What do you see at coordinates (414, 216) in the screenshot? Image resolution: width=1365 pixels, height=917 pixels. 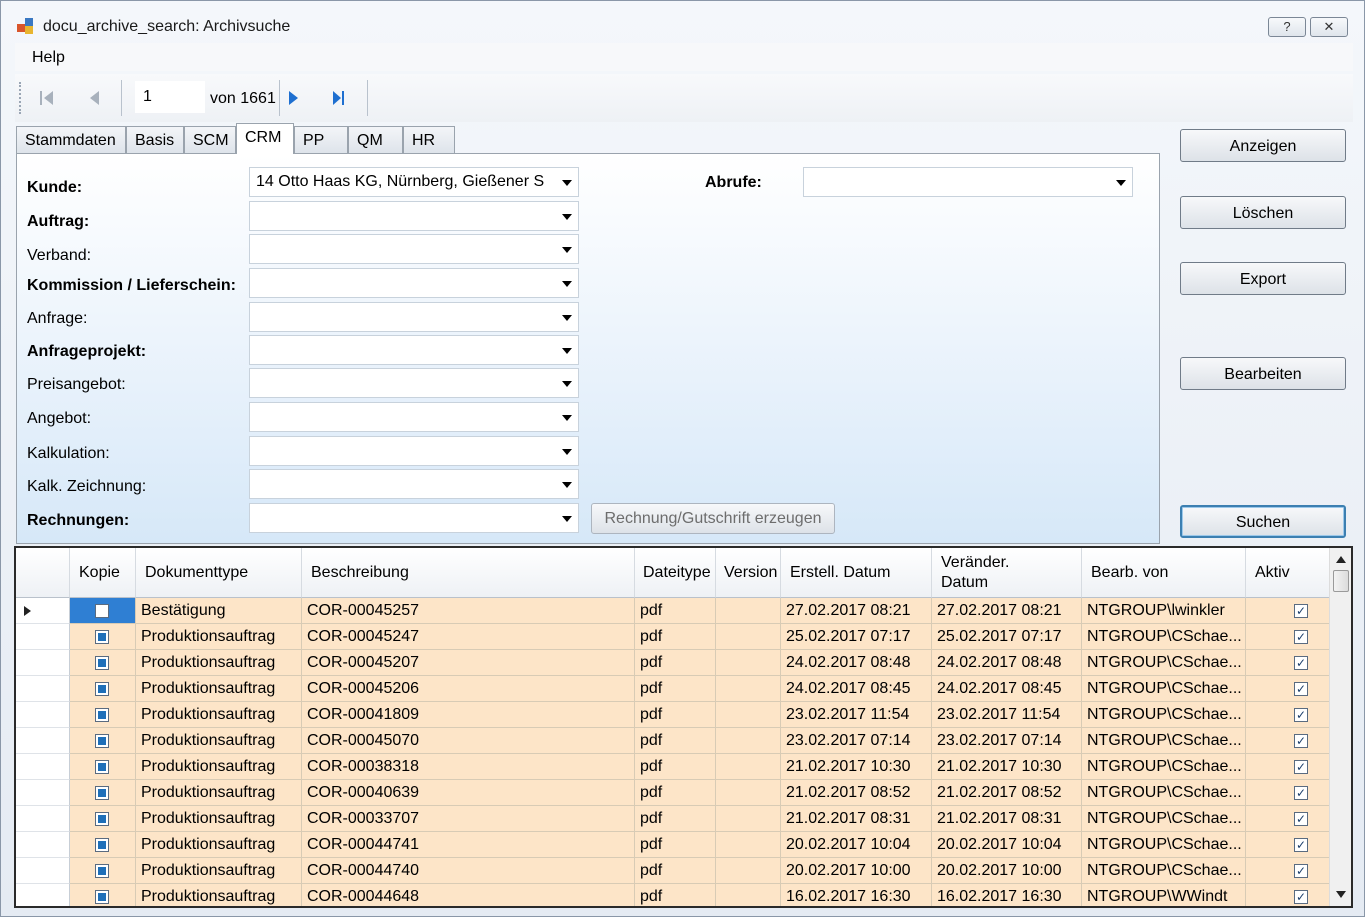 I see `auftrag-combo` at bounding box center [414, 216].